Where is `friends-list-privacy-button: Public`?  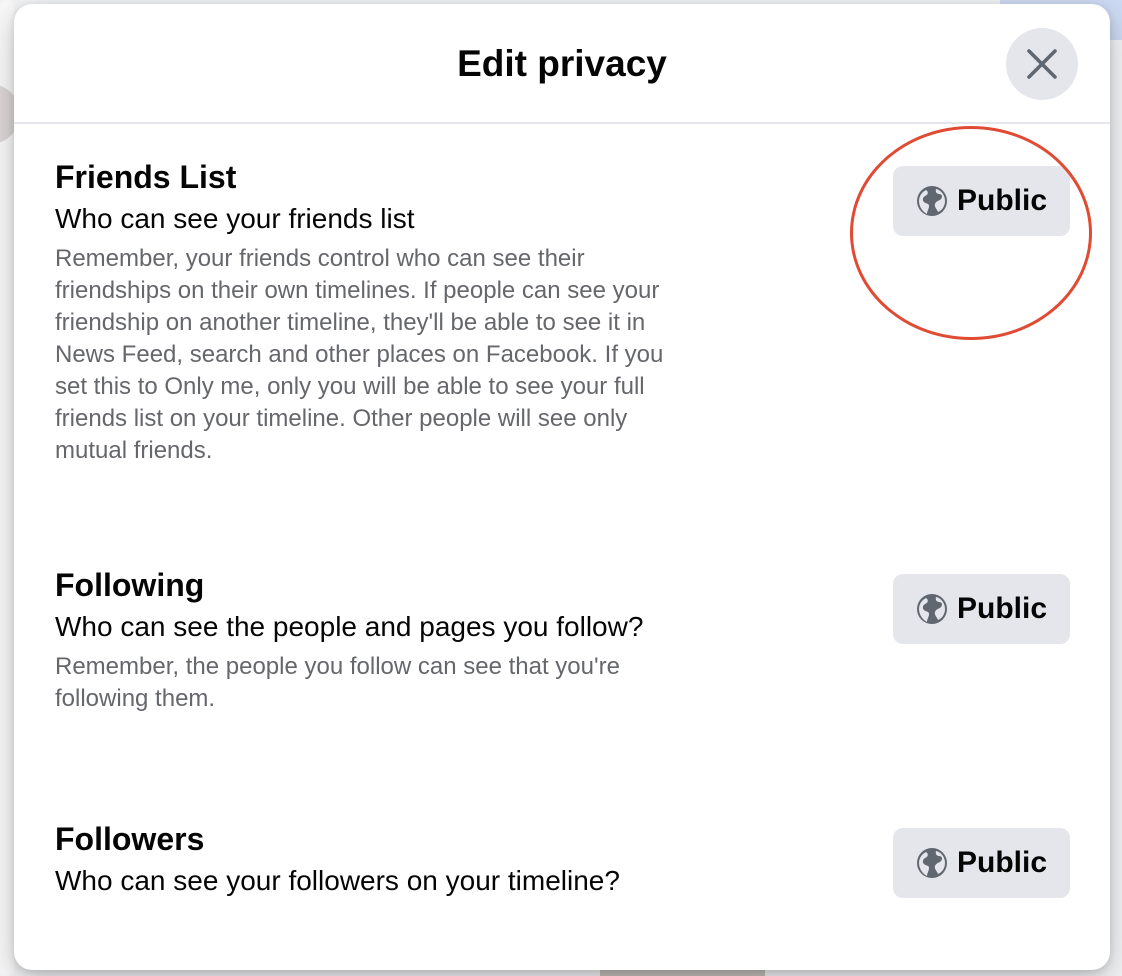
friends-list-privacy-button: Public is located at coordinates (981, 201).